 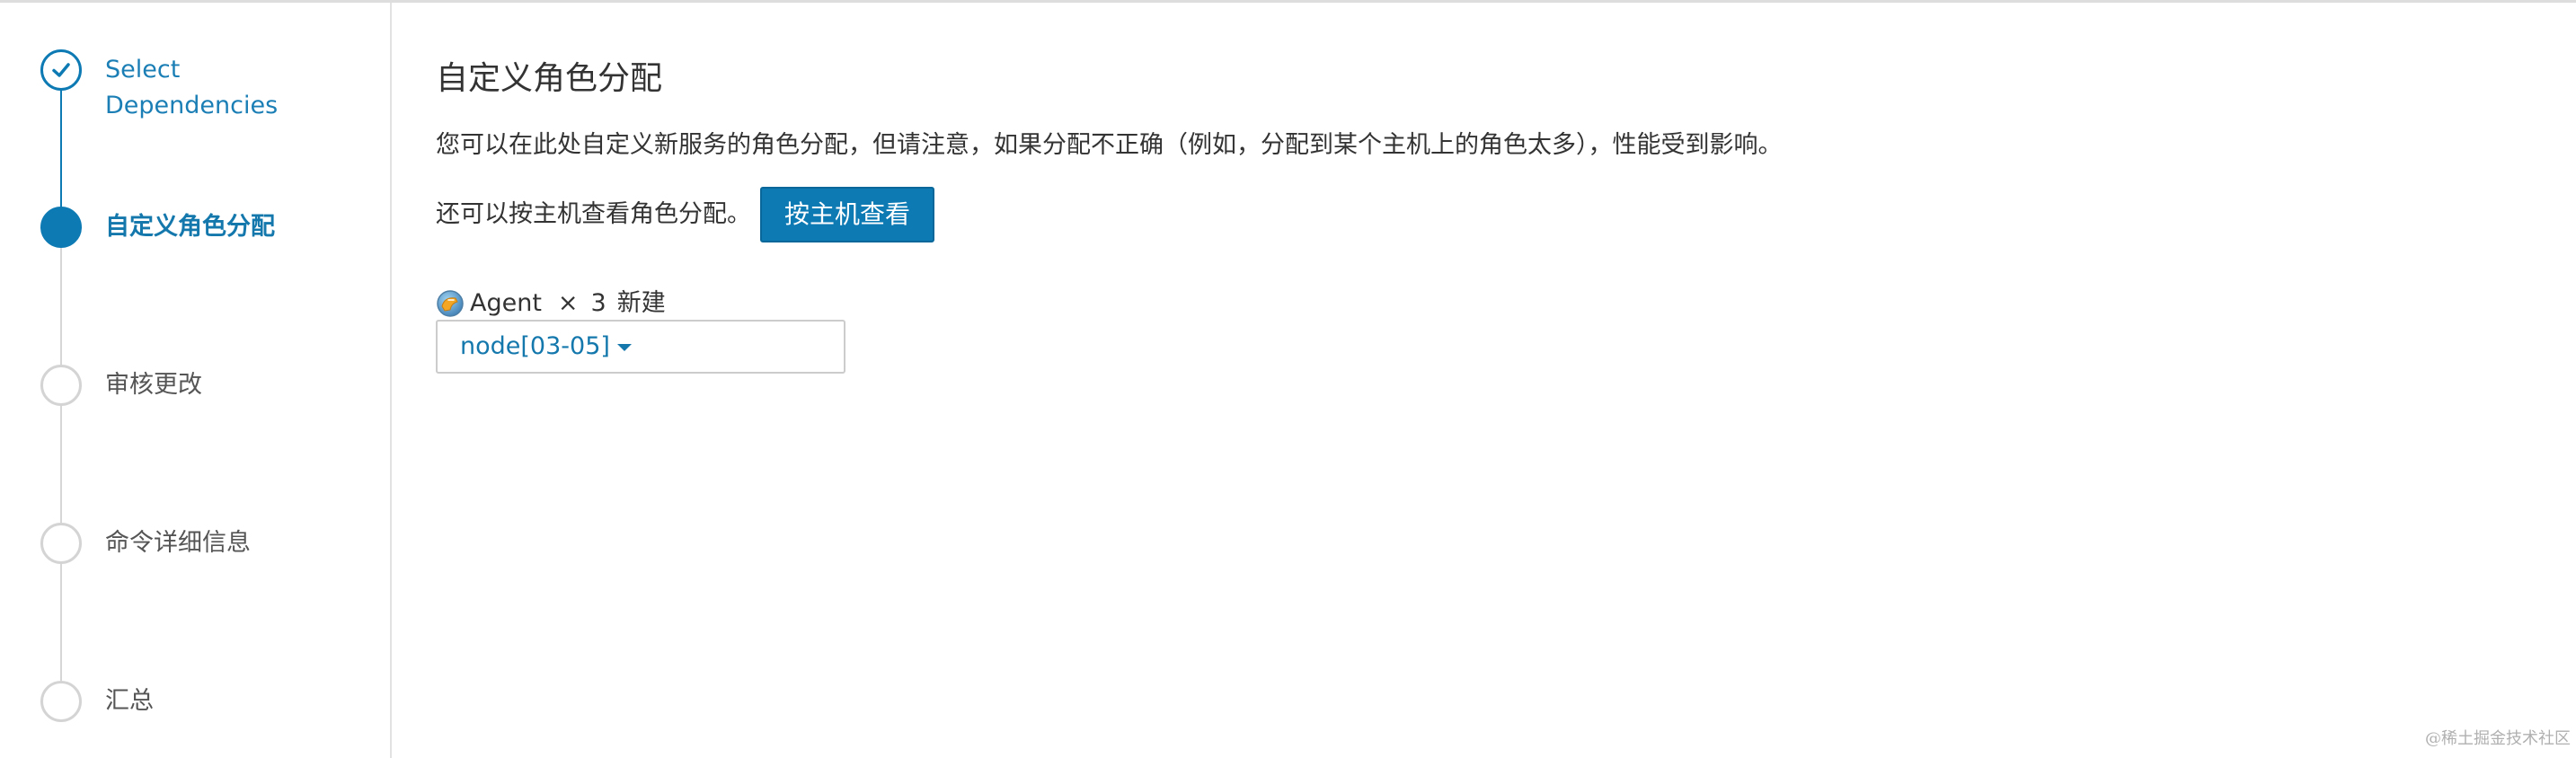 What do you see at coordinates (61, 469) in the screenshot?
I see `wizard-track-pending` at bounding box center [61, 469].